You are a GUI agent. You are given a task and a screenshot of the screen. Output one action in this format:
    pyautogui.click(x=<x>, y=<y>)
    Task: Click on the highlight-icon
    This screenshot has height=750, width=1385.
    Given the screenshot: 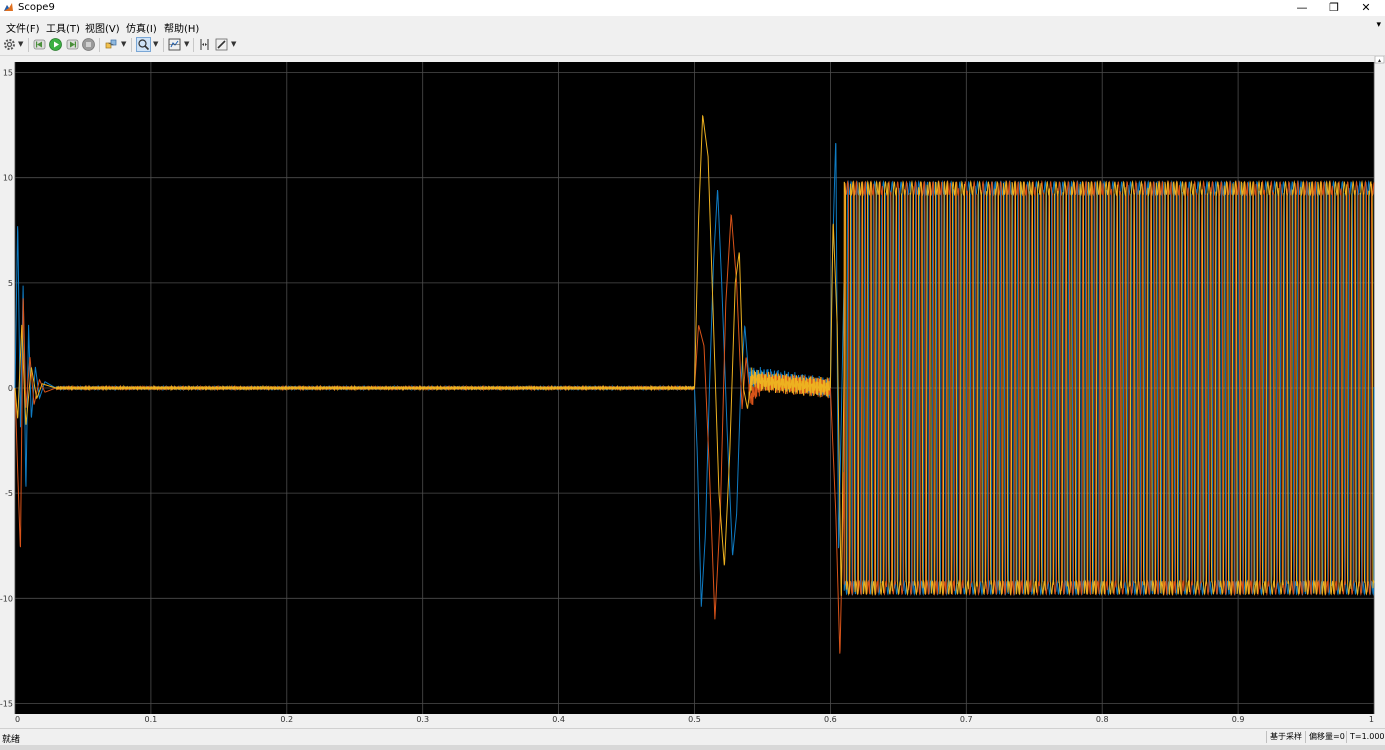 What is the action you would take?
    pyautogui.click(x=111, y=44)
    